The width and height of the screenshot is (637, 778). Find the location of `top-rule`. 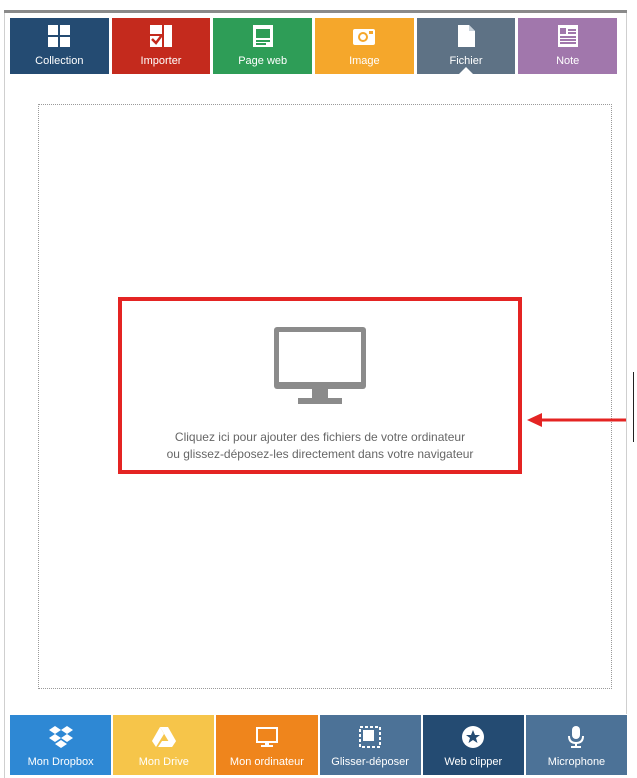

top-rule is located at coordinates (315, 11).